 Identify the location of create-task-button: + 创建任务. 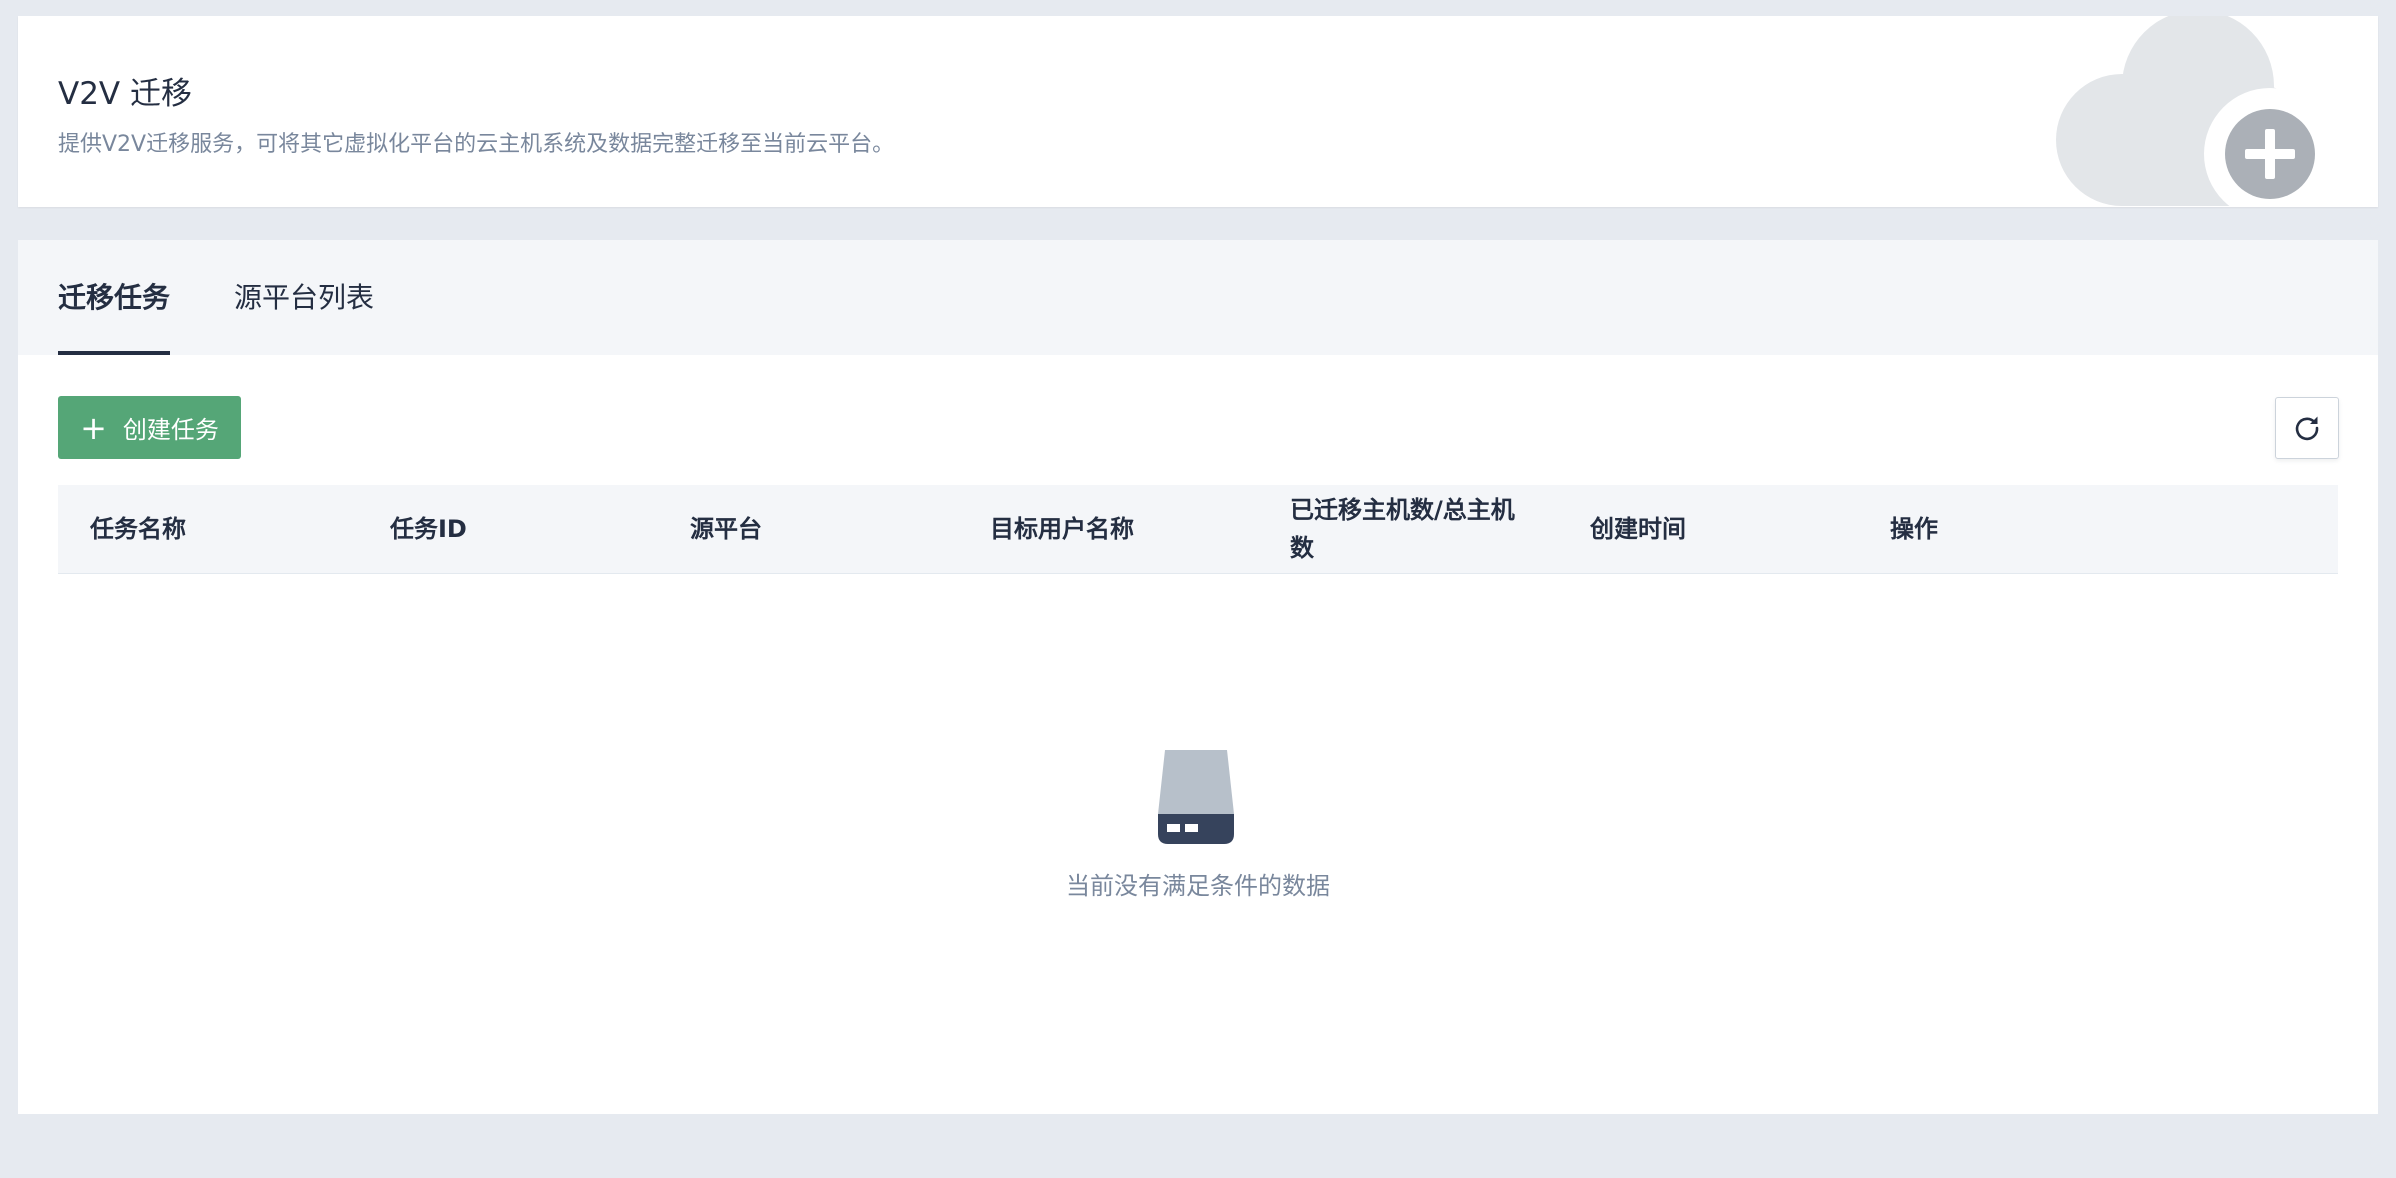
(149, 427).